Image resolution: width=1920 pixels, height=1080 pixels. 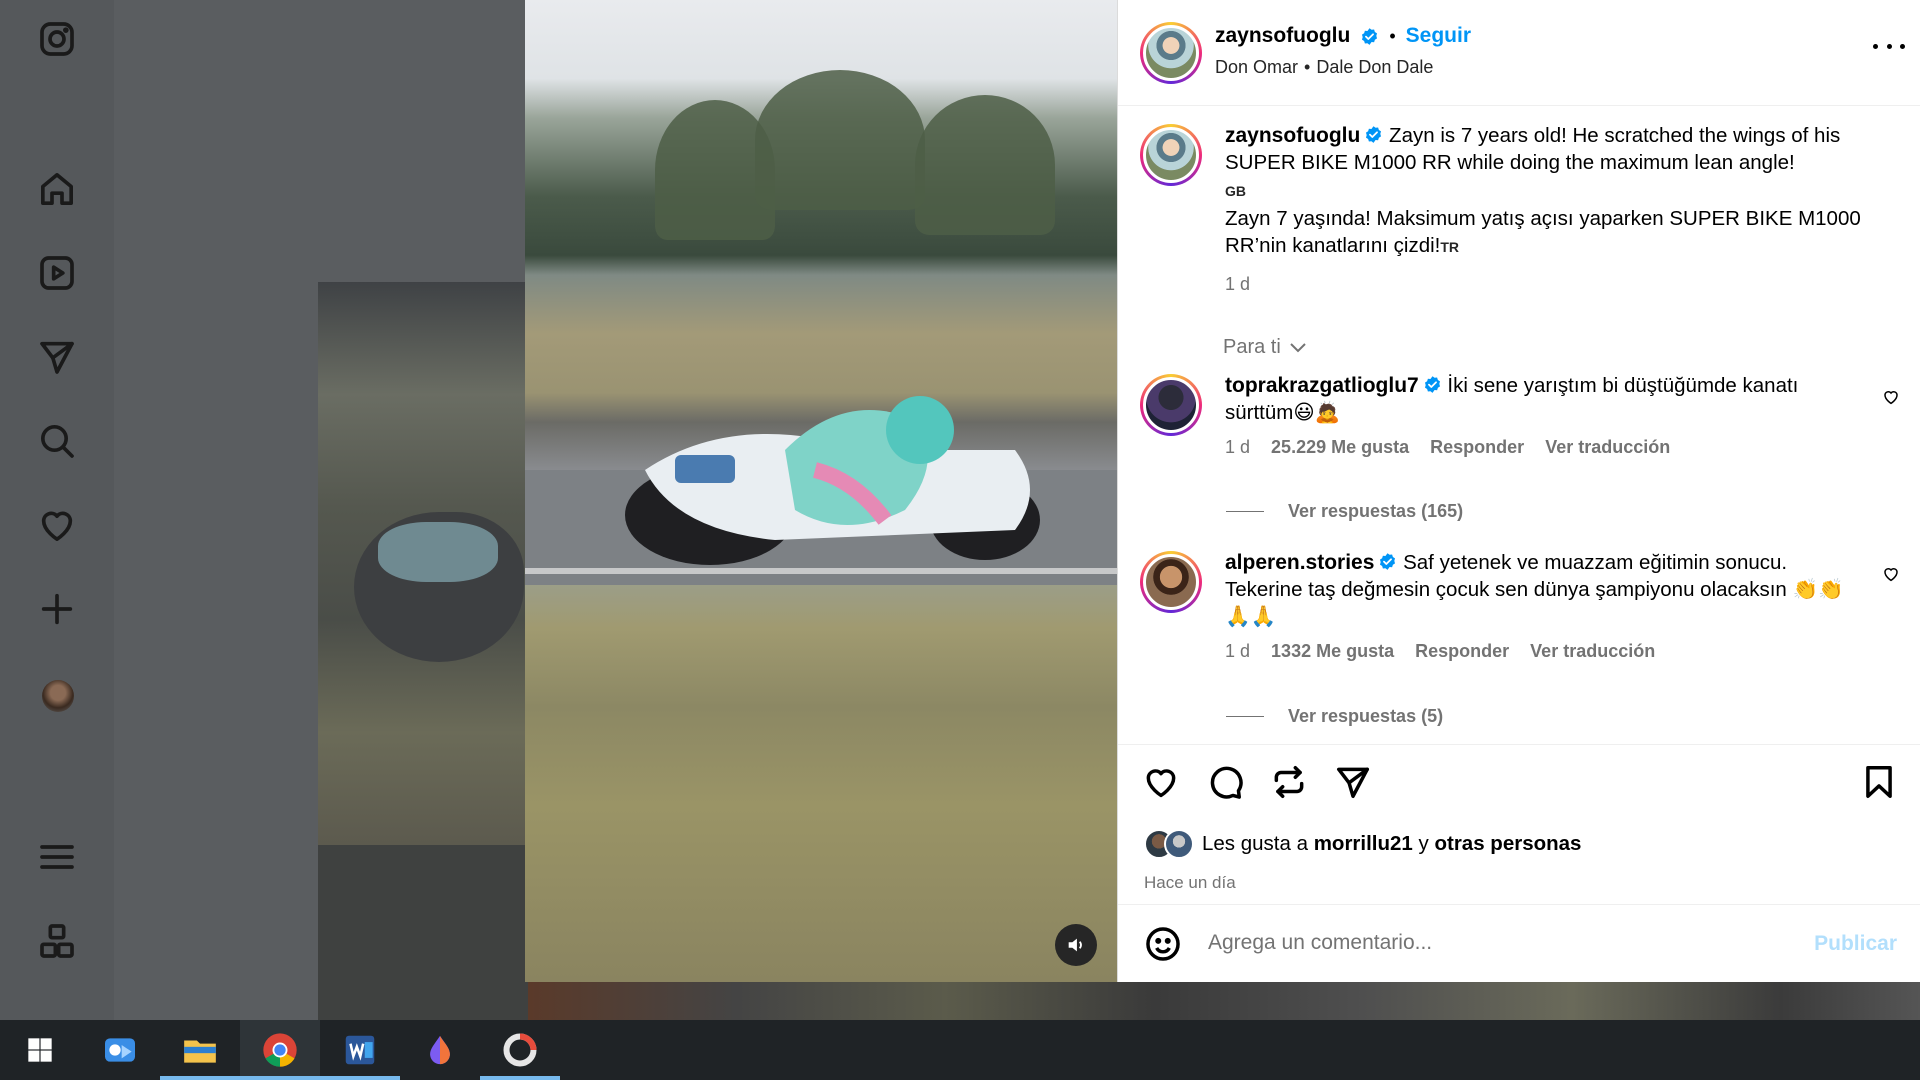 I want to click on chevron-down-icon, so click(x=1298, y=347).